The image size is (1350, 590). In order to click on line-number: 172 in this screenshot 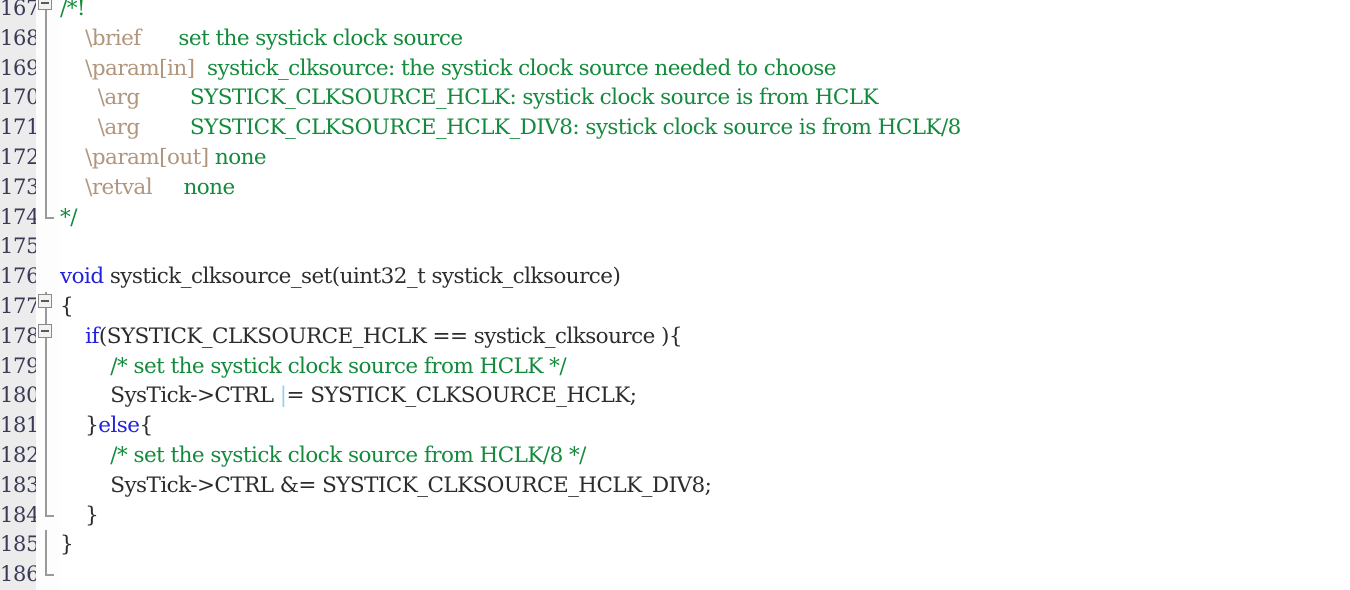, I will do `click(20, 156)`.